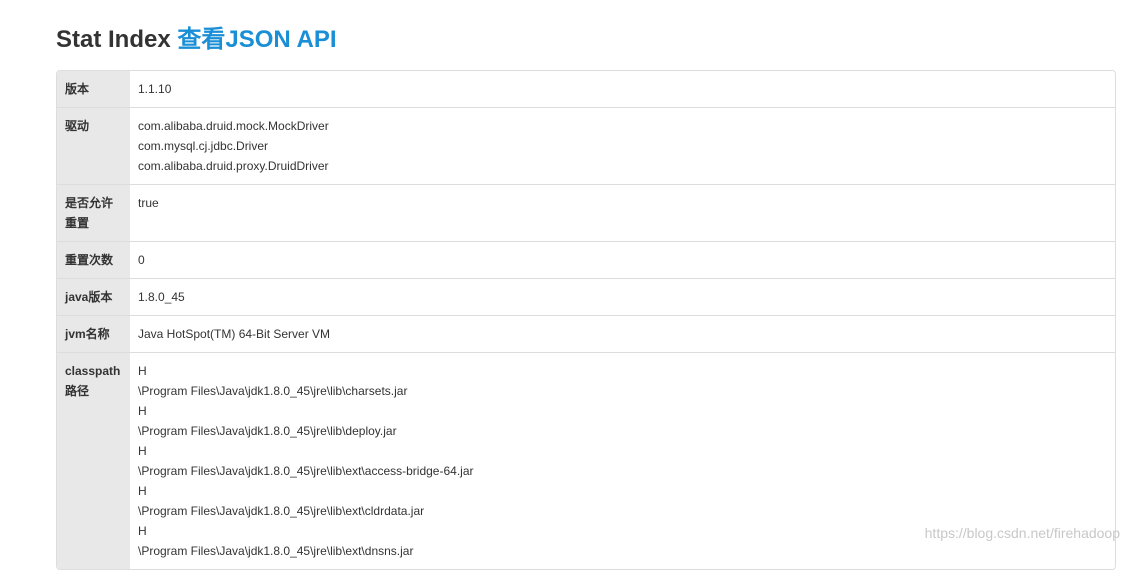 Image resolution: width=1130 pixels, height=570 pixels. I want to click on table-row-java-version: java版本 1.8.0_45, so click(586, 297).